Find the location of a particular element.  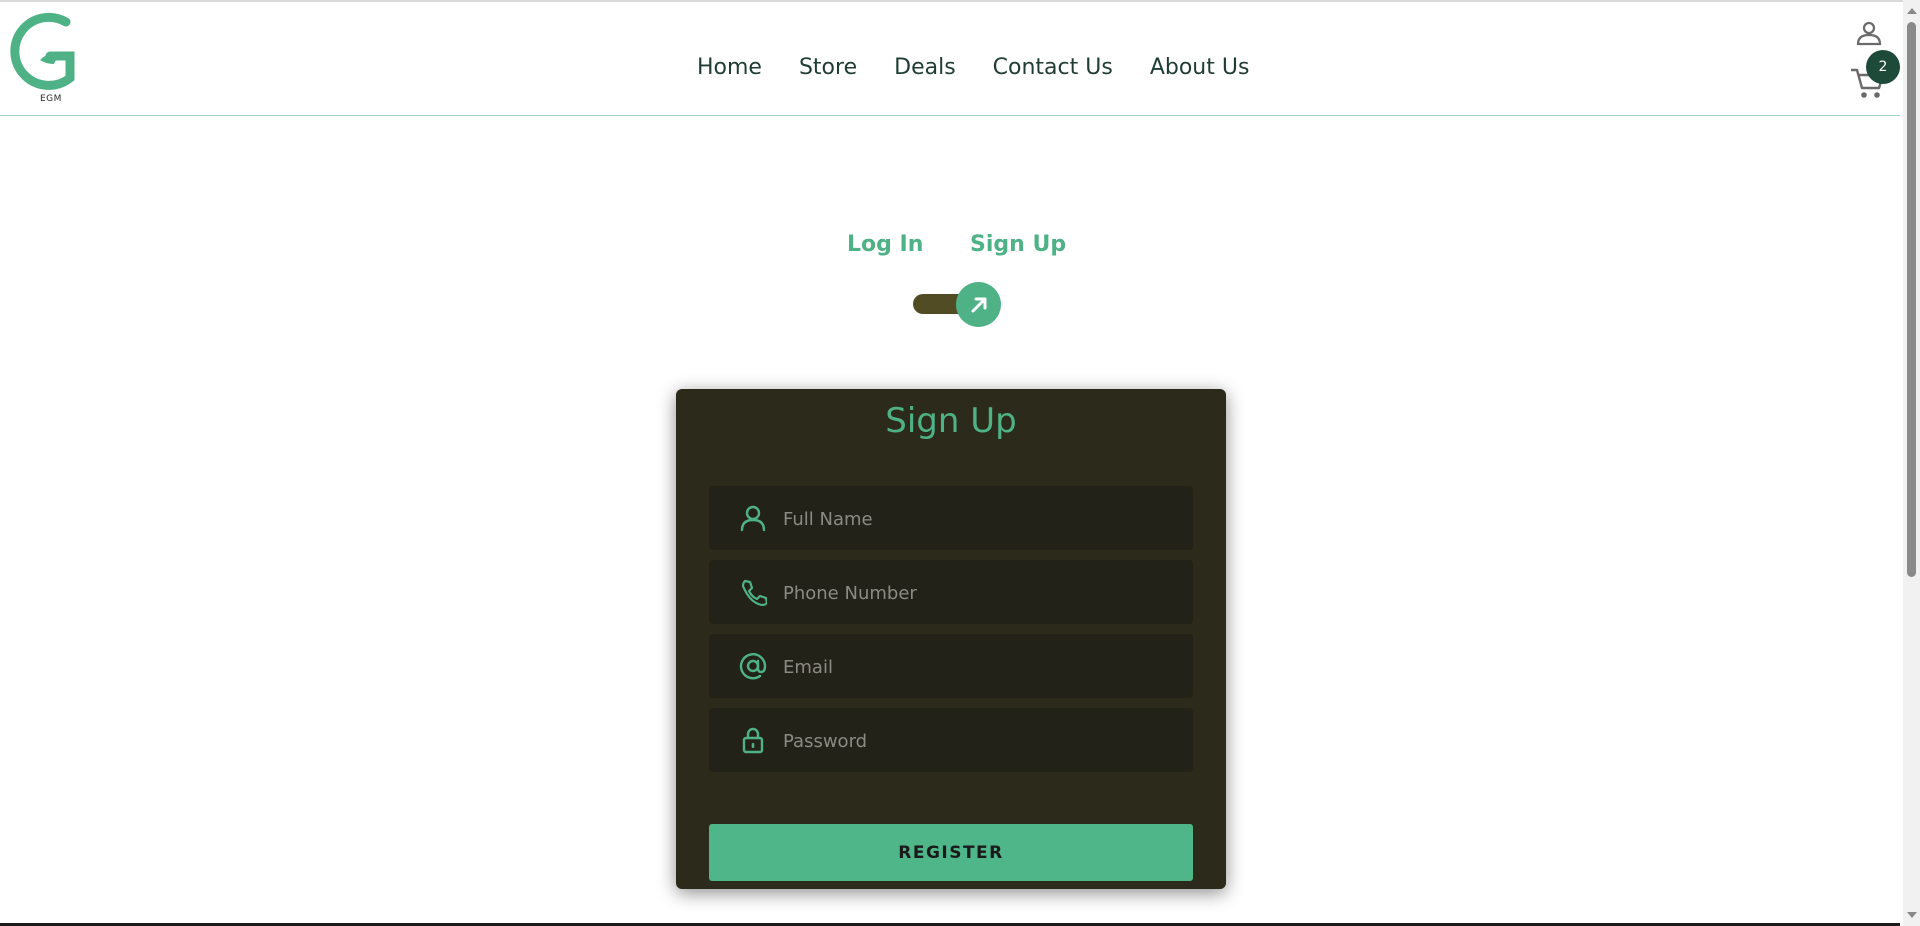

nav-store: Store is located at coordinates (828, 67).